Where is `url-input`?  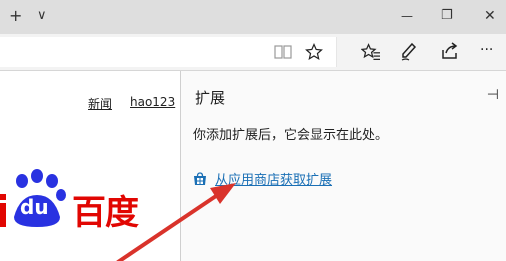 url-input is located at coordinates (168, 52).